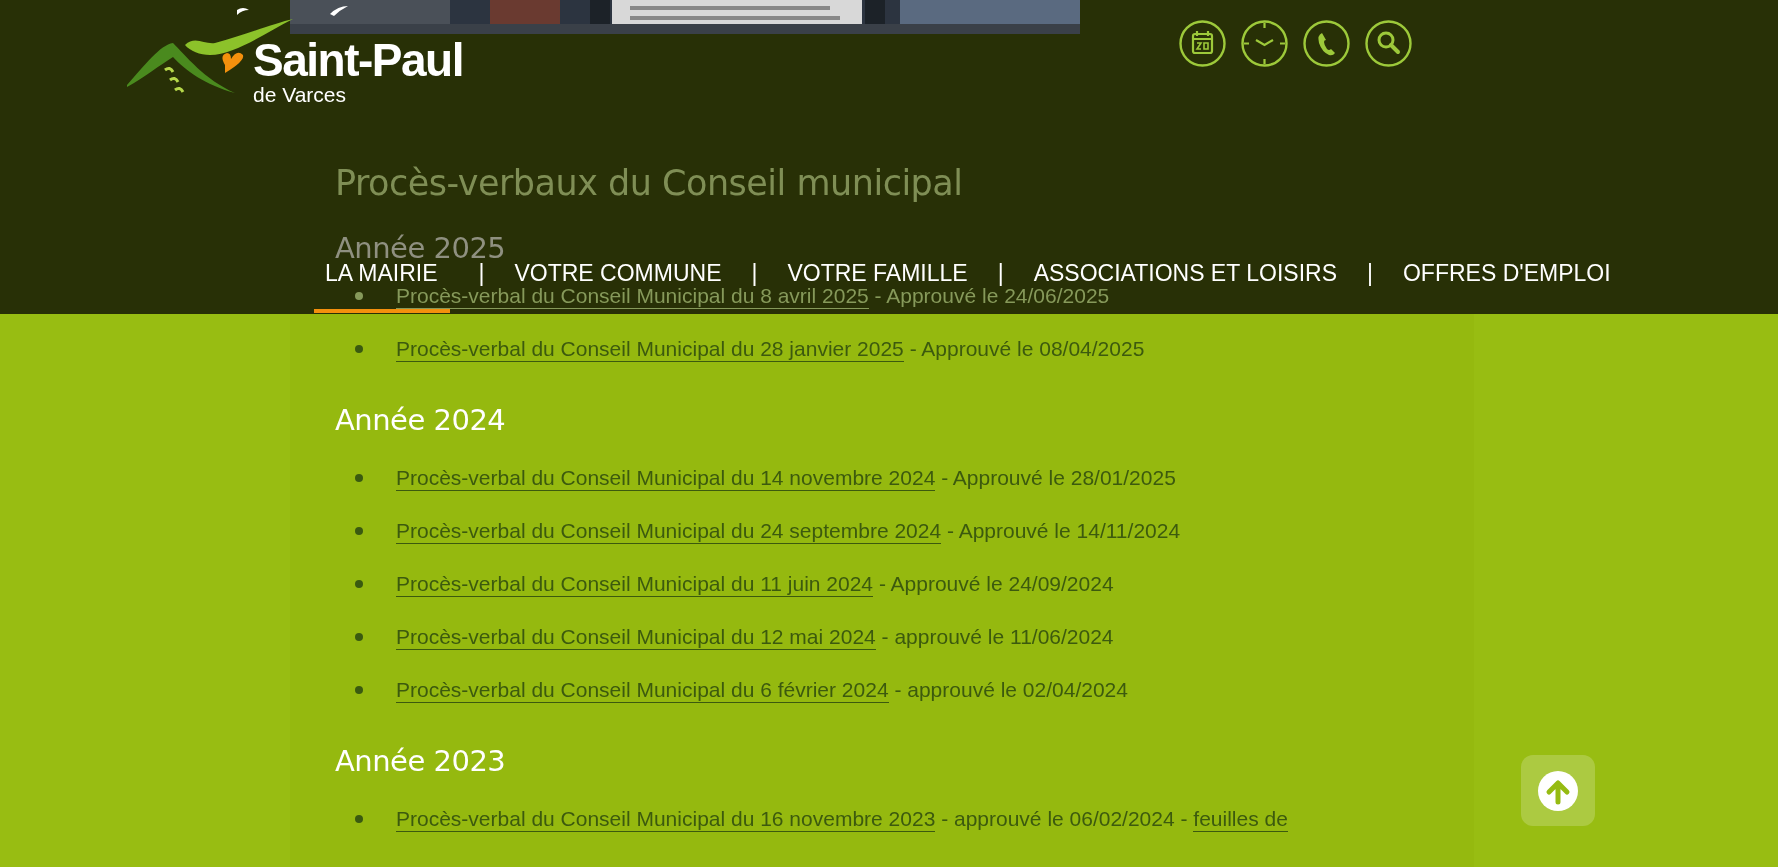 The width and height of the screenshot is (1778, 867). What do you see at coordinates (649, 183) in the screenshot?
I see `page-title: Procès-verbaux du Conseil municipal` at bounding box center [649, 183].